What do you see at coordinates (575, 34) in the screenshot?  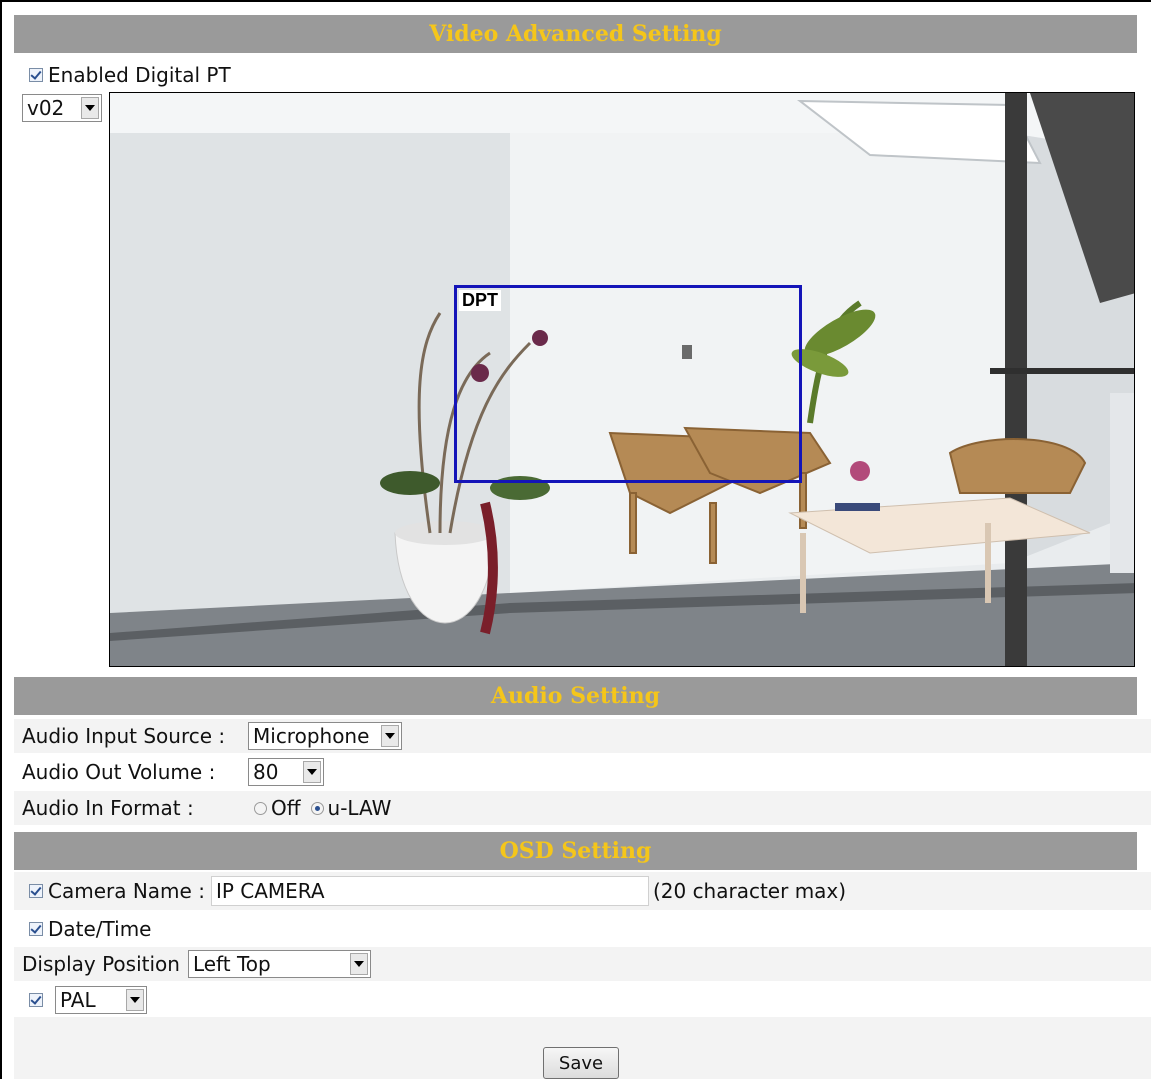 I see `video-advanced-header: Video Advanced Setting` at bounding box center [575, 34].